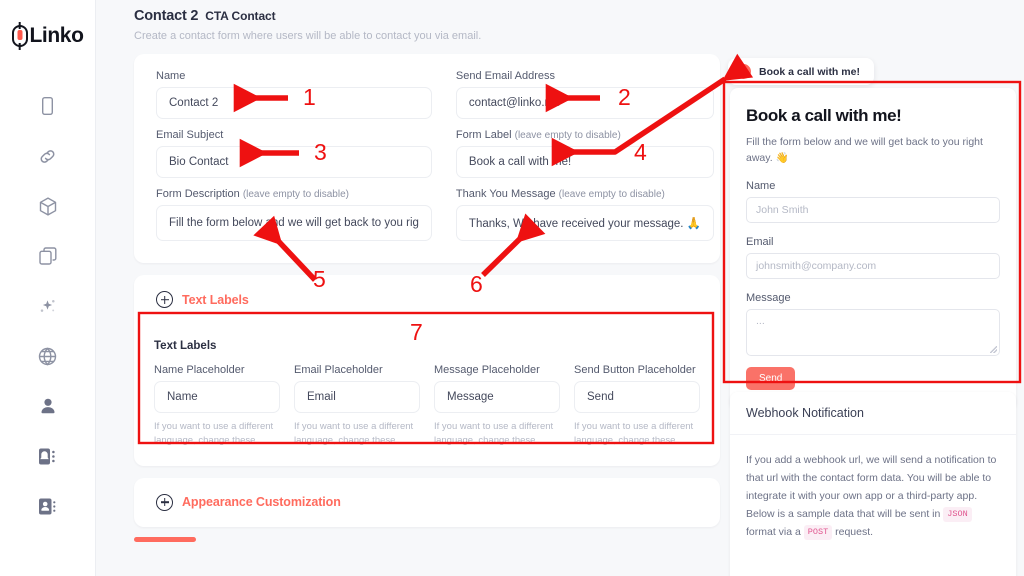 The image size is (1024, 576). Describe the element at coordinates (294, 135) in the screenshot. I see `field-label-email-subject: Email Subject` at that location.